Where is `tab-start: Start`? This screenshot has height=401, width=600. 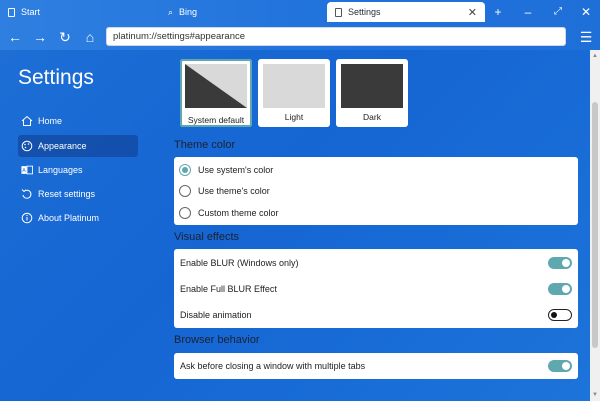 tab-start: Start is located at coordinates (75, 12).